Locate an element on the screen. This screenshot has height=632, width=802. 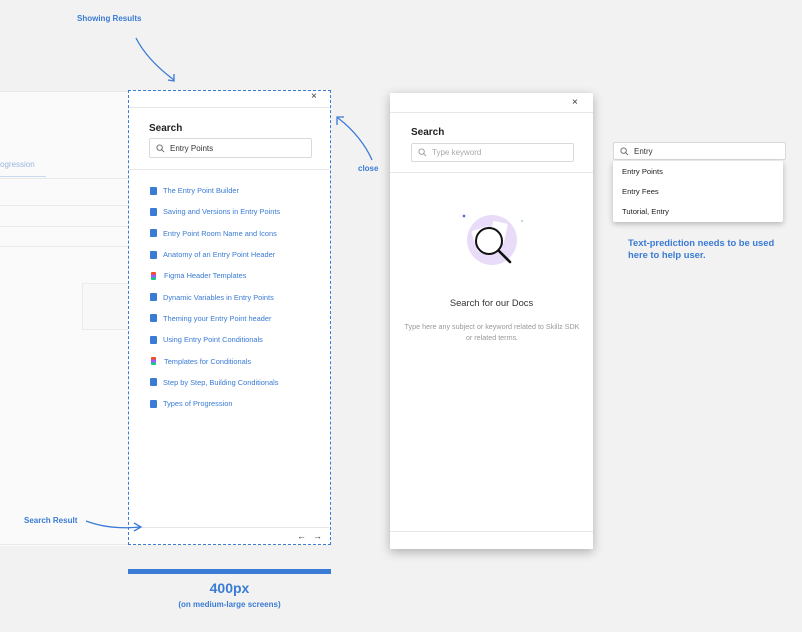
list-item: Types of Progression is located at coordinates (215, 403).